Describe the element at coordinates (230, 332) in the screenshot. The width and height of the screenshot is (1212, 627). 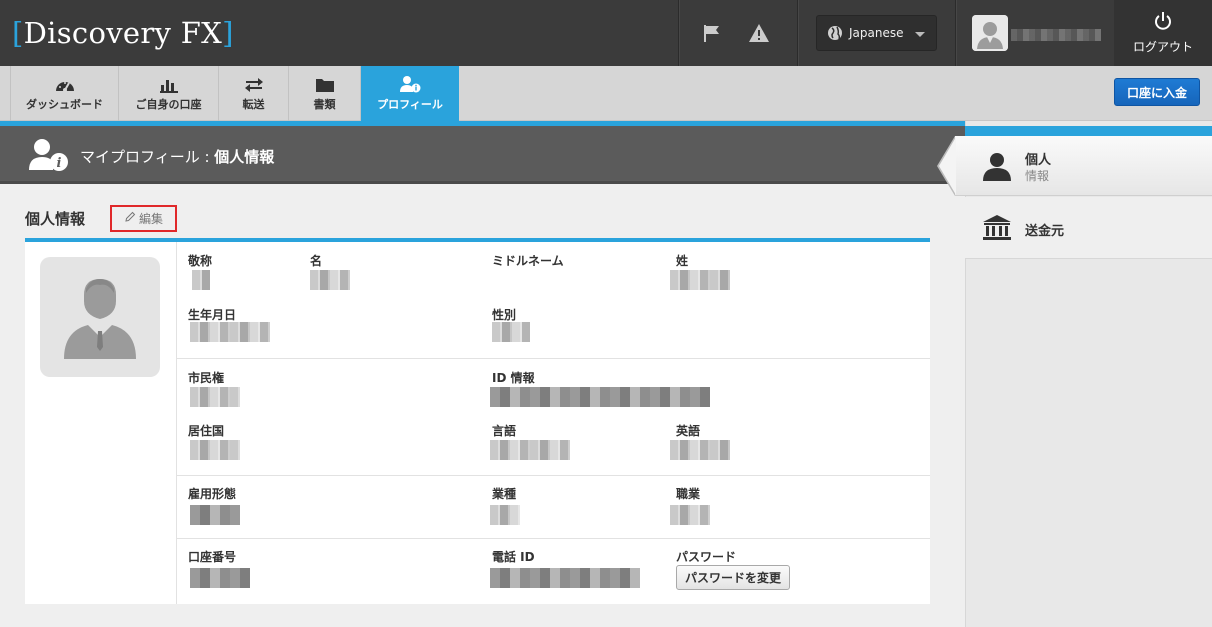
I see `field-value-birth-date` at that location.